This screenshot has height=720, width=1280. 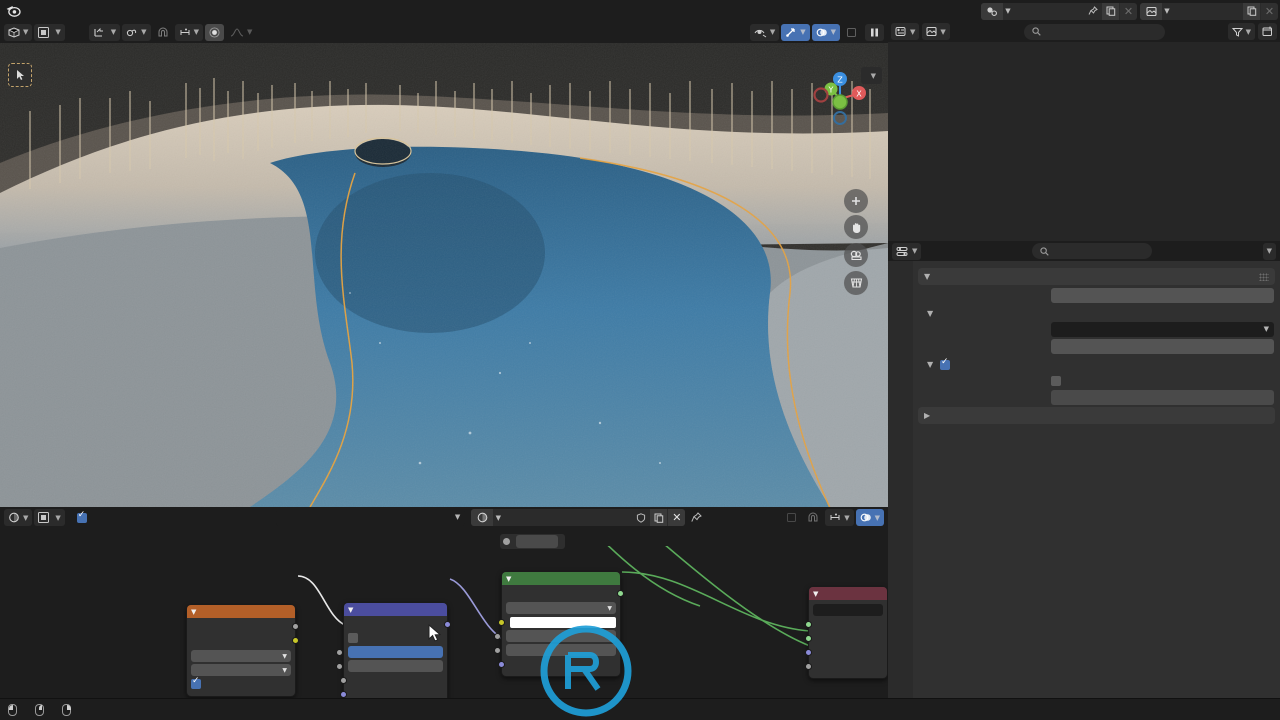 I want to click on material-slot-dropdown: ▼, so click(x=370, y=517).